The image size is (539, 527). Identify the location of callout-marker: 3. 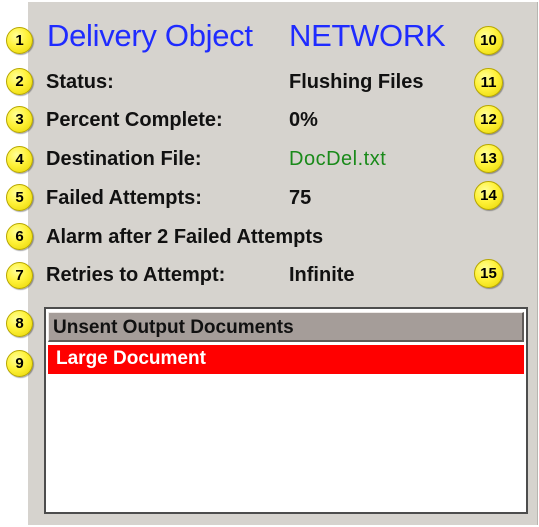
(19, 119).